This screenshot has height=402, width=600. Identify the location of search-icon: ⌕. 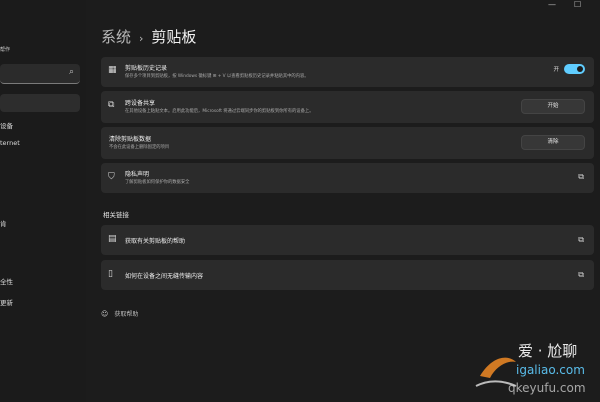
(71, 72).